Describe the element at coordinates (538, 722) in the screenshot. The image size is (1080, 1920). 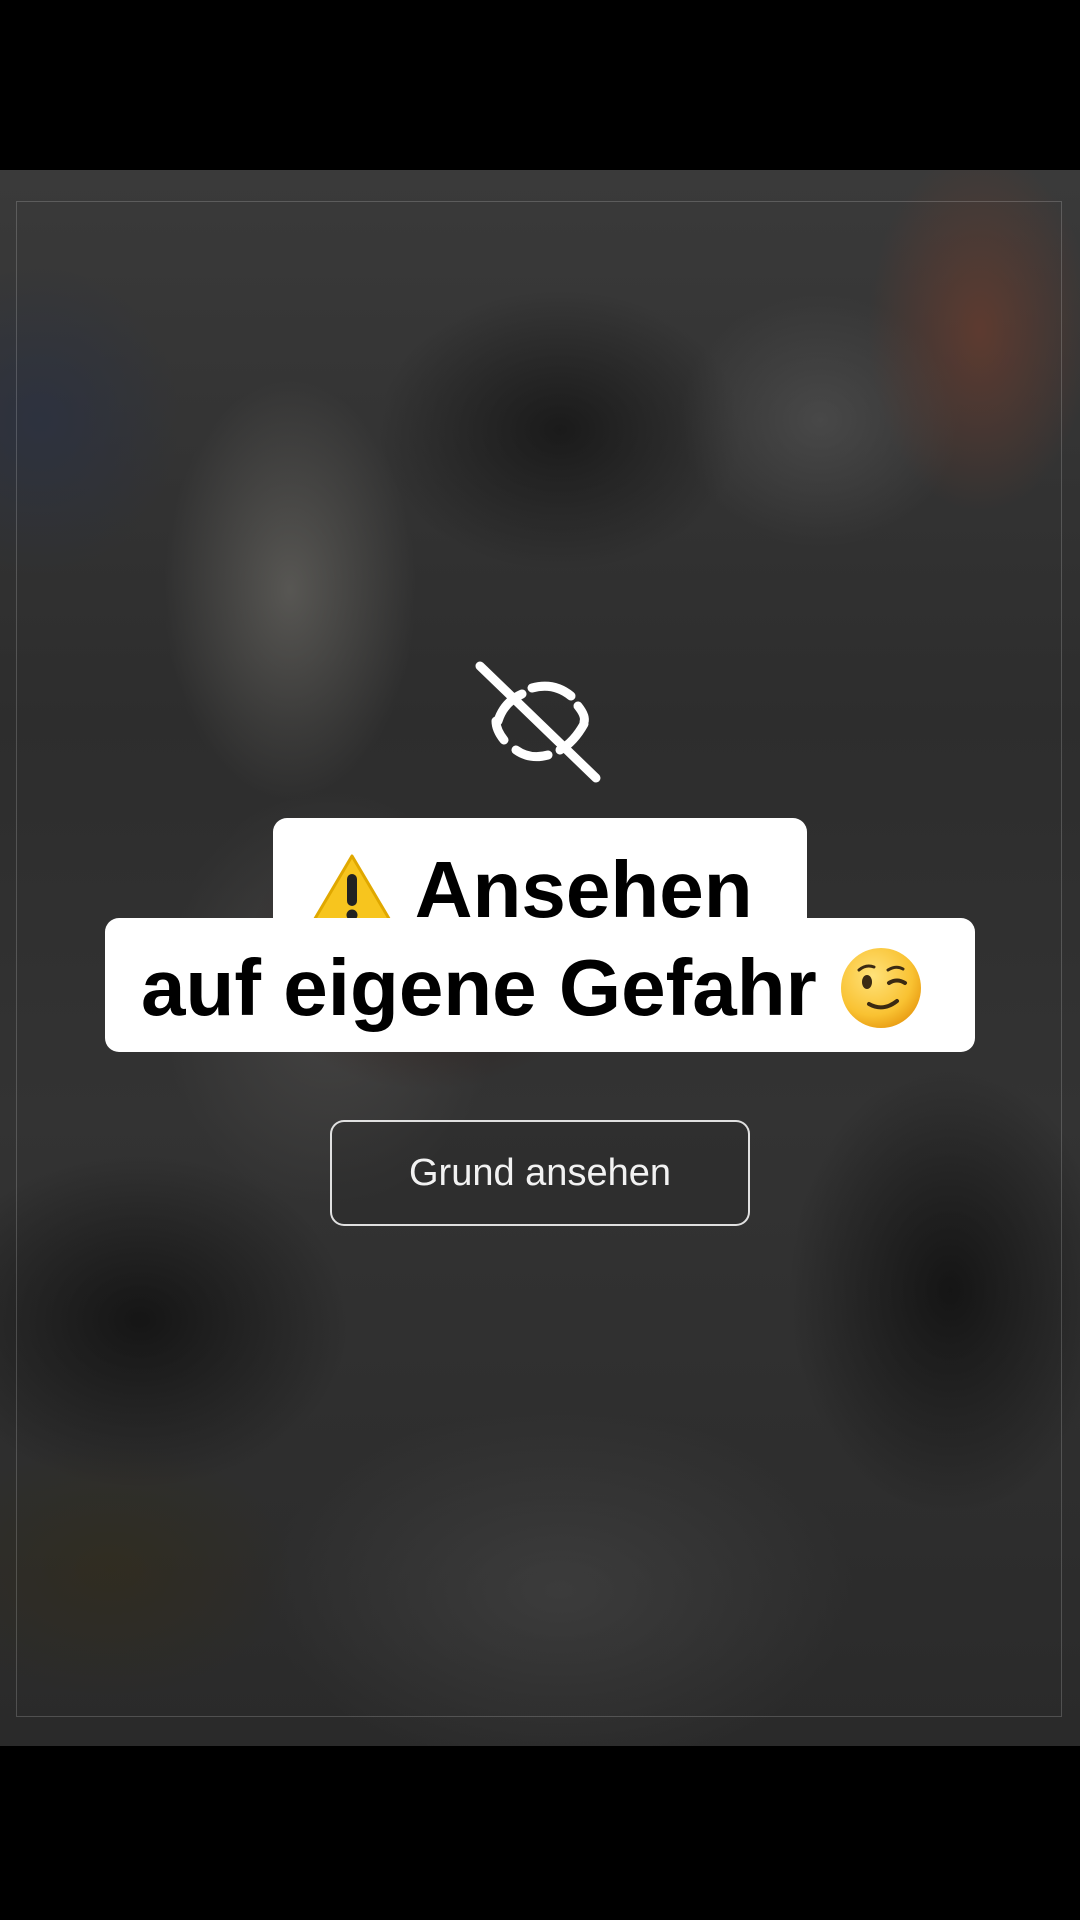
I see `eye-off-icon` at that location.